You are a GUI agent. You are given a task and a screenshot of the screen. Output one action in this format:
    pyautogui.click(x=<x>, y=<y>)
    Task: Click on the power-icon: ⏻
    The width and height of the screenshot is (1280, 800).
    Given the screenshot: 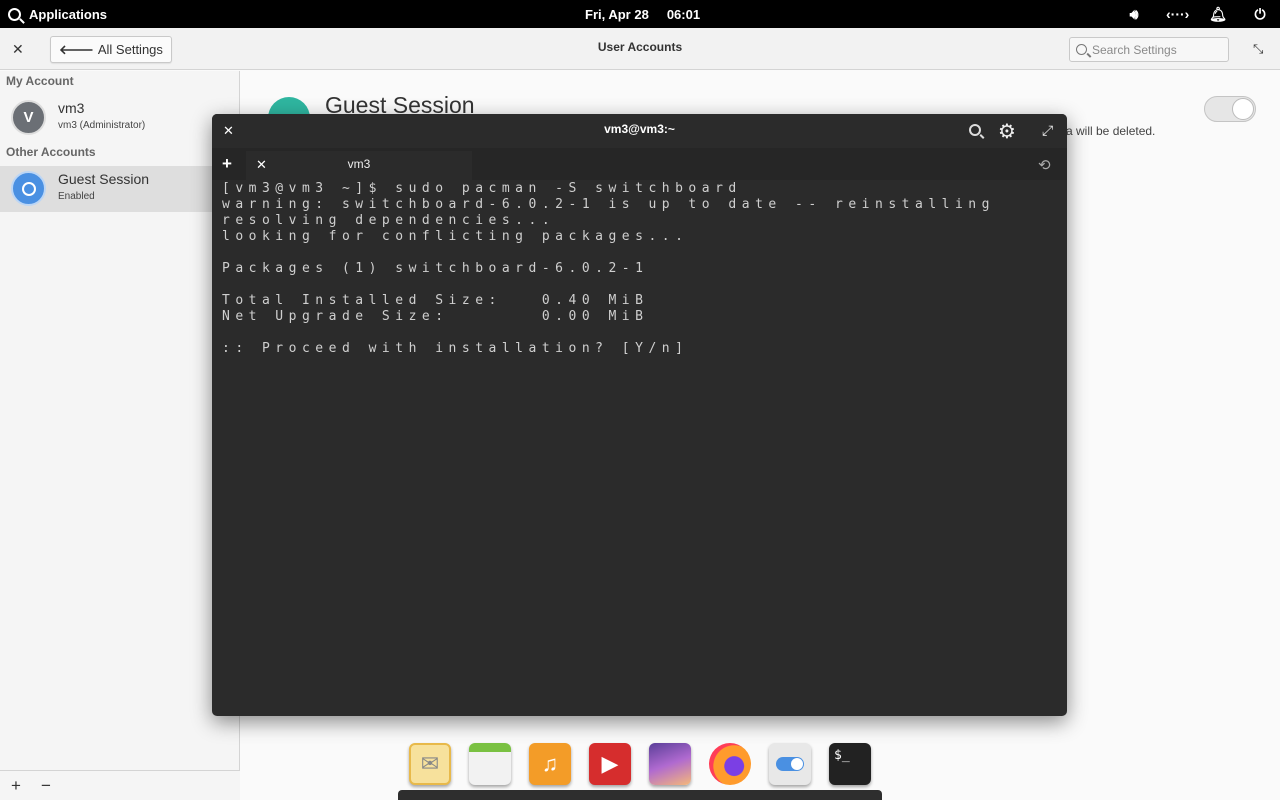 What is the action you would take?
    pyautogui.click(x=1260, y=14)
    